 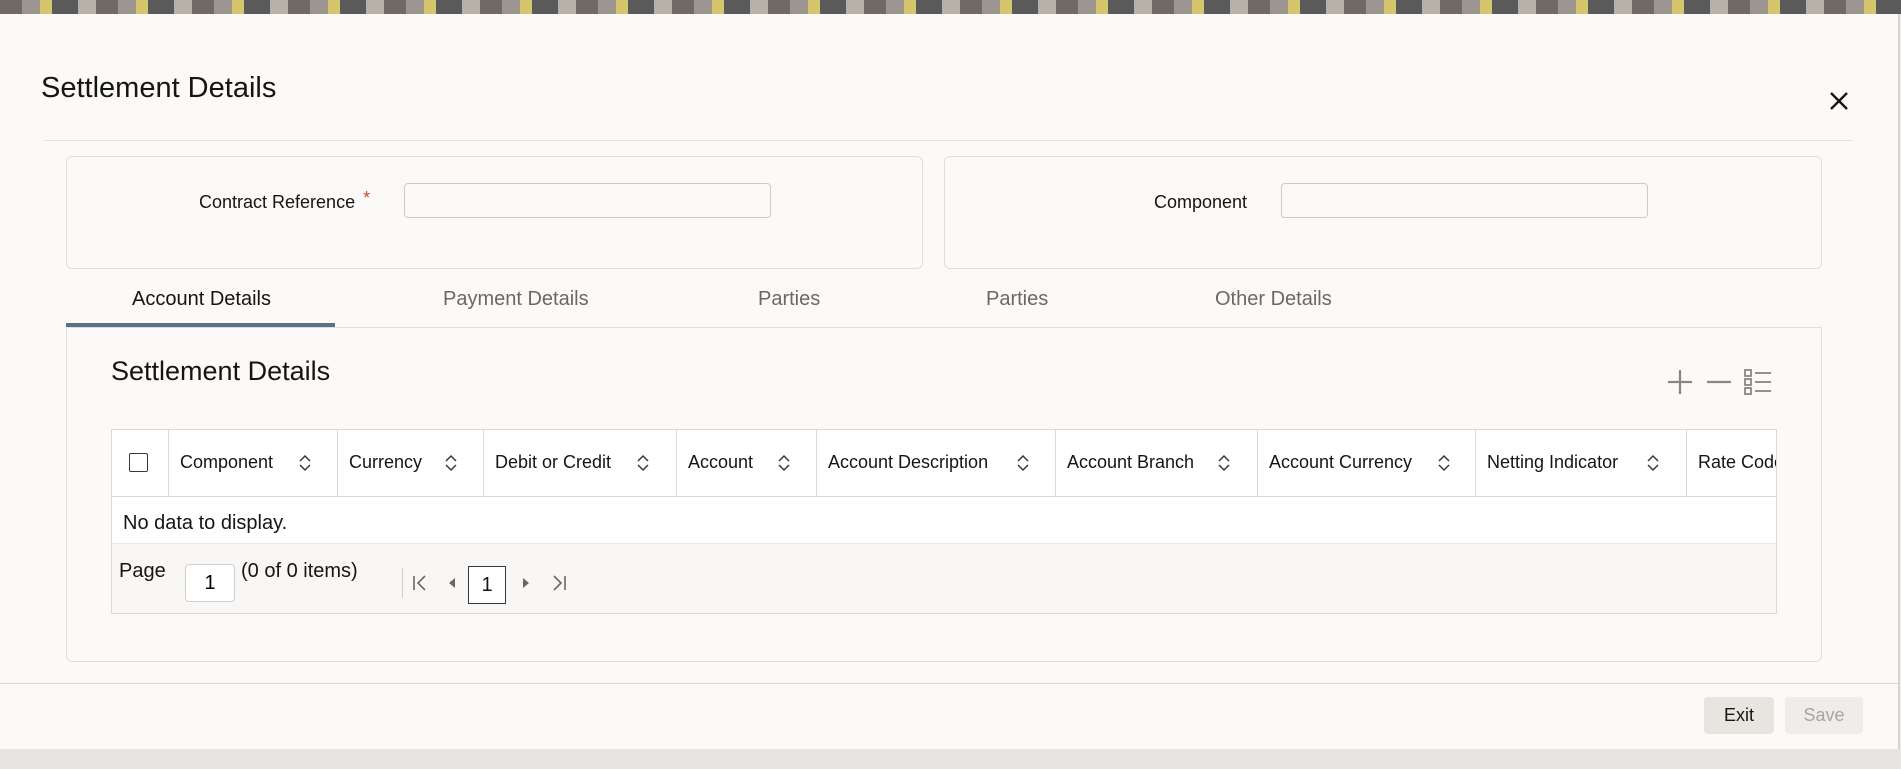 What do you see at coordinates (944, 578) in the screenshot?
I see `pagination-bar` at bounding box center [944, 578].